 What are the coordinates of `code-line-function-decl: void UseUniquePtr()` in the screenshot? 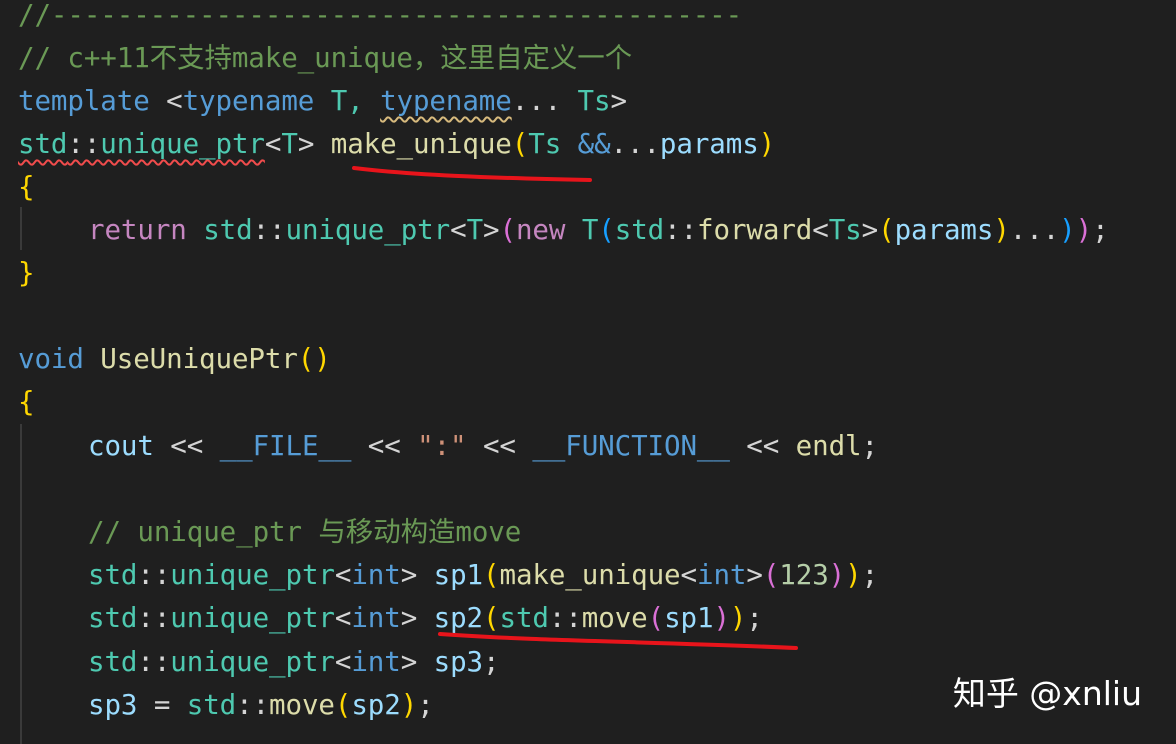 It's located at (174, 359).